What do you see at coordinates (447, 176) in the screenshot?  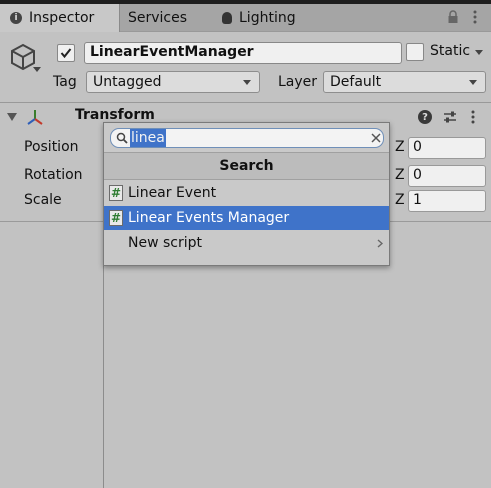 I see `rotation-z-field: 0` at bounding box center [447, 176].